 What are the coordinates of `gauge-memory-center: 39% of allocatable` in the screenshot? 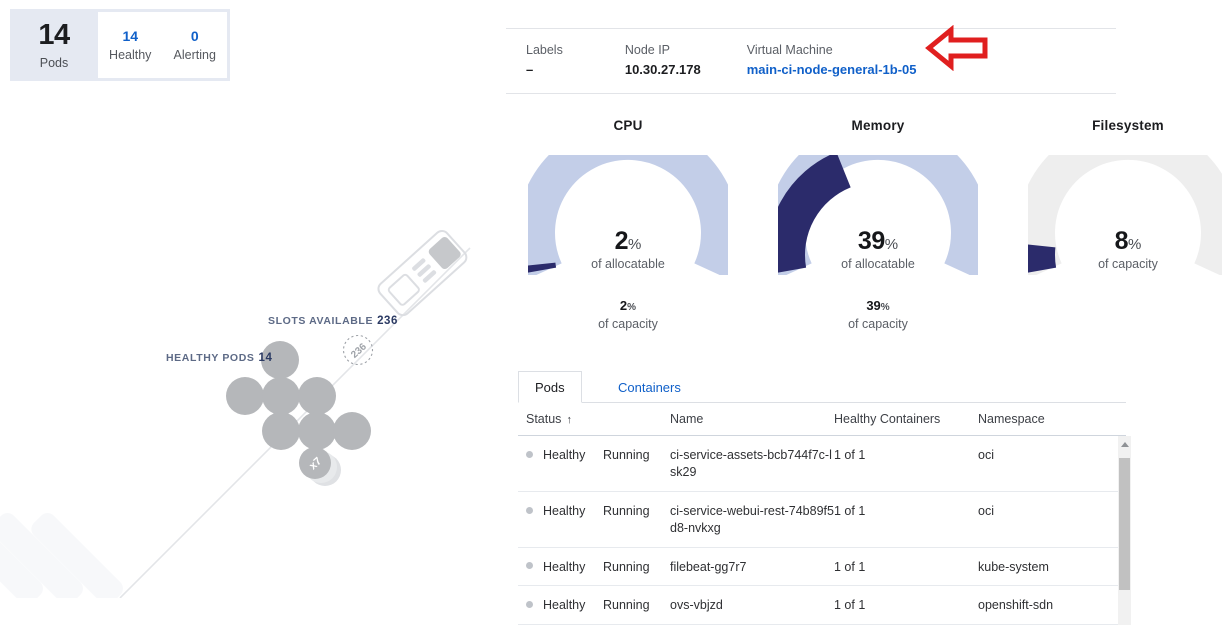 It's located at (878, 249).